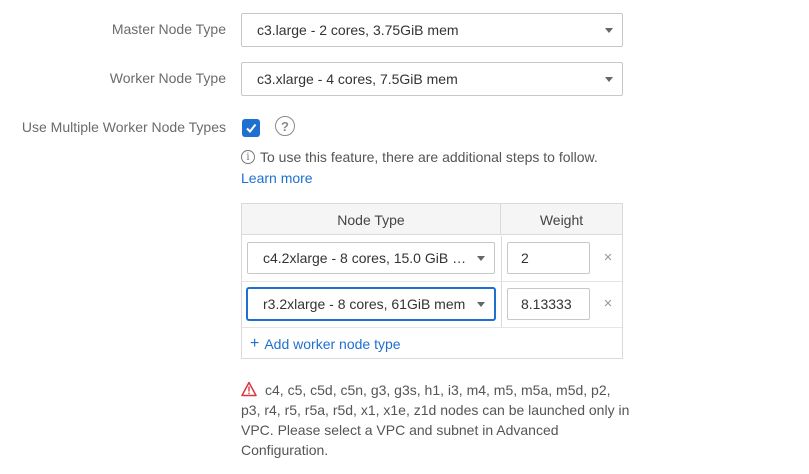 This screenshot has height=474, width=809. I want to click on row-node-type-select: r3.2xlarge - 8 cores, 61GiB mem, so click(371, 304).